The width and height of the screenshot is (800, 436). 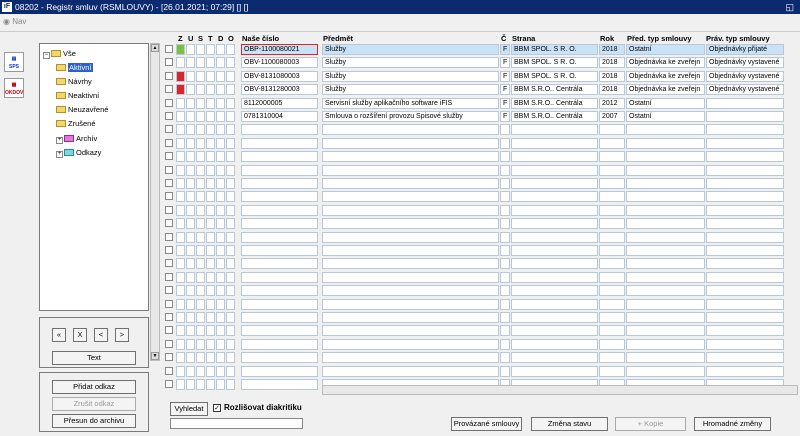 What do you see at coordinates (82, 109) in the screenshot?
I see `tree-item-neuzavrene: Neuzavřené` at bounding box center [82, 109].